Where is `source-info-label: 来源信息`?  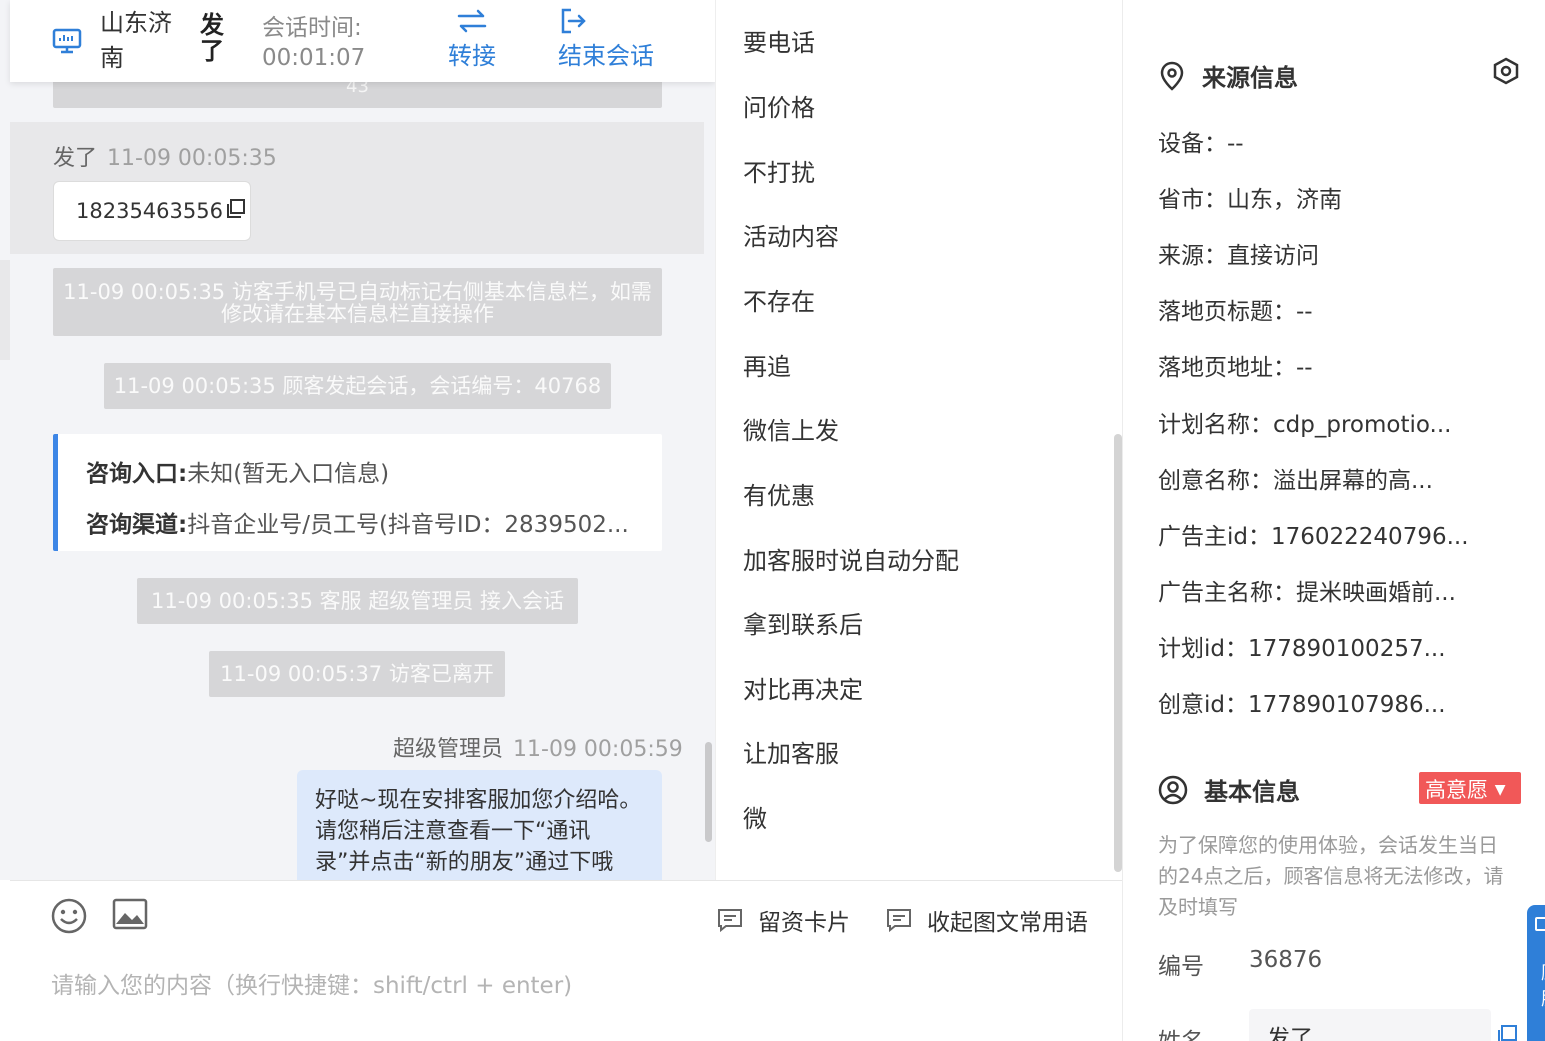 source-info-label: 来源信息 is located at coordinates (1250, 78).